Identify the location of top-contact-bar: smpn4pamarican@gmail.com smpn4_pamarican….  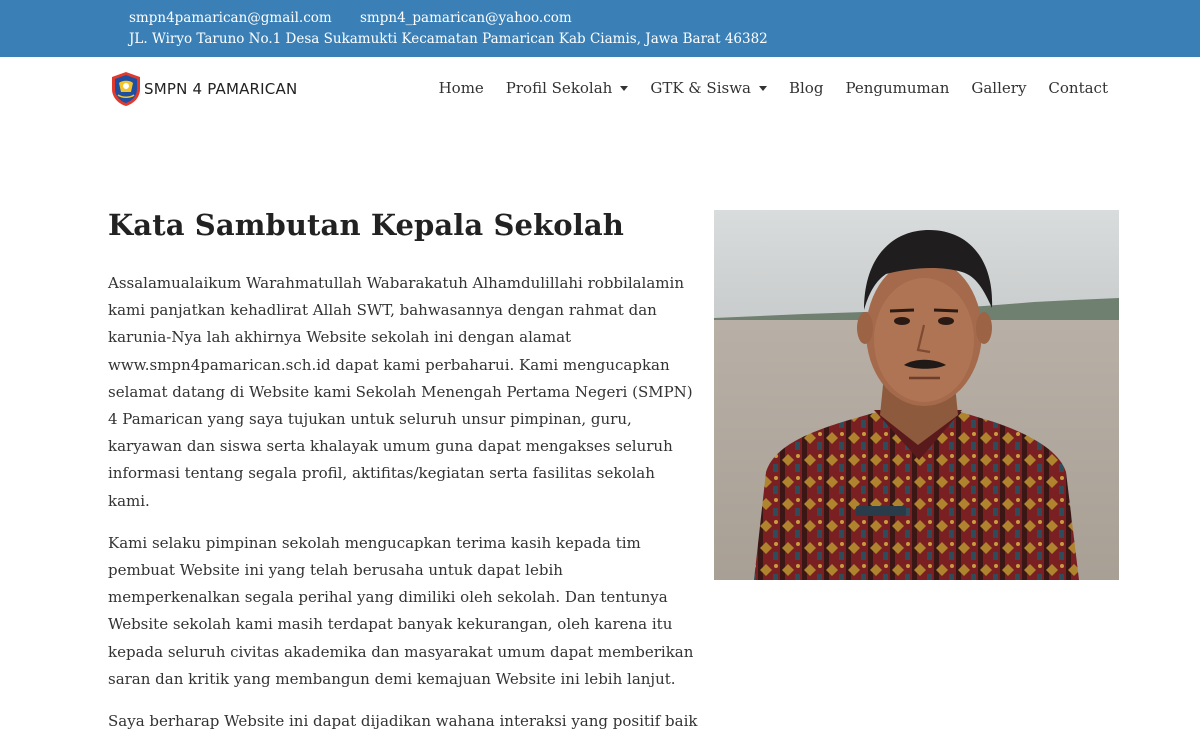
(600, 28).